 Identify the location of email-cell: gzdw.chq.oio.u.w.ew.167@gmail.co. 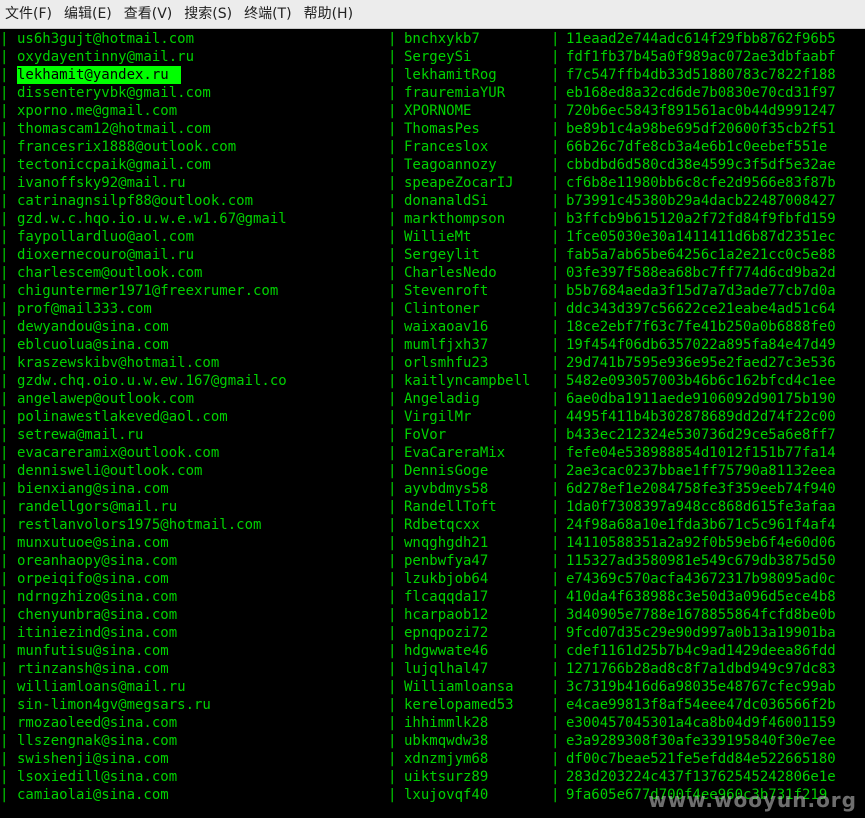
(152, 381).